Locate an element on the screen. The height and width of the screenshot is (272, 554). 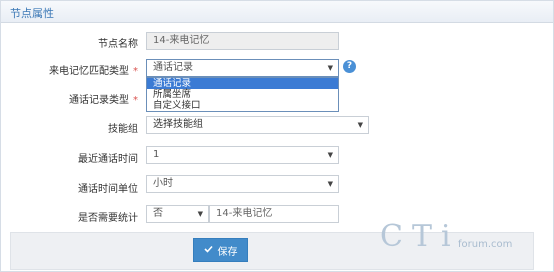
skill-group-select: 选择技能组 ▼ is located at coordinates (257, 125).